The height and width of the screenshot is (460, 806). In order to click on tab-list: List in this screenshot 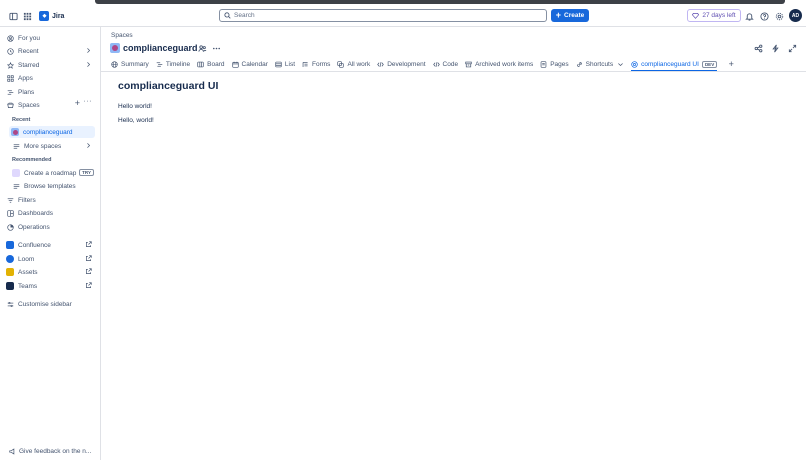, I will do `click(285, 64)`.